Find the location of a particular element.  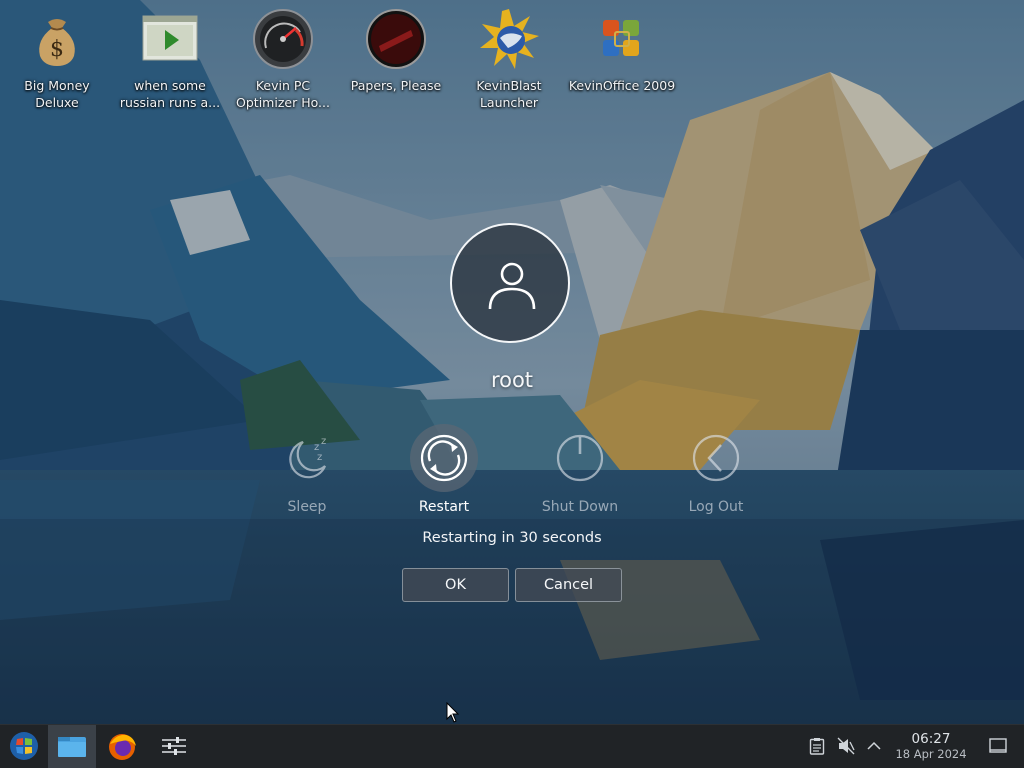

restart-icon is located at coordinates (444, 458).